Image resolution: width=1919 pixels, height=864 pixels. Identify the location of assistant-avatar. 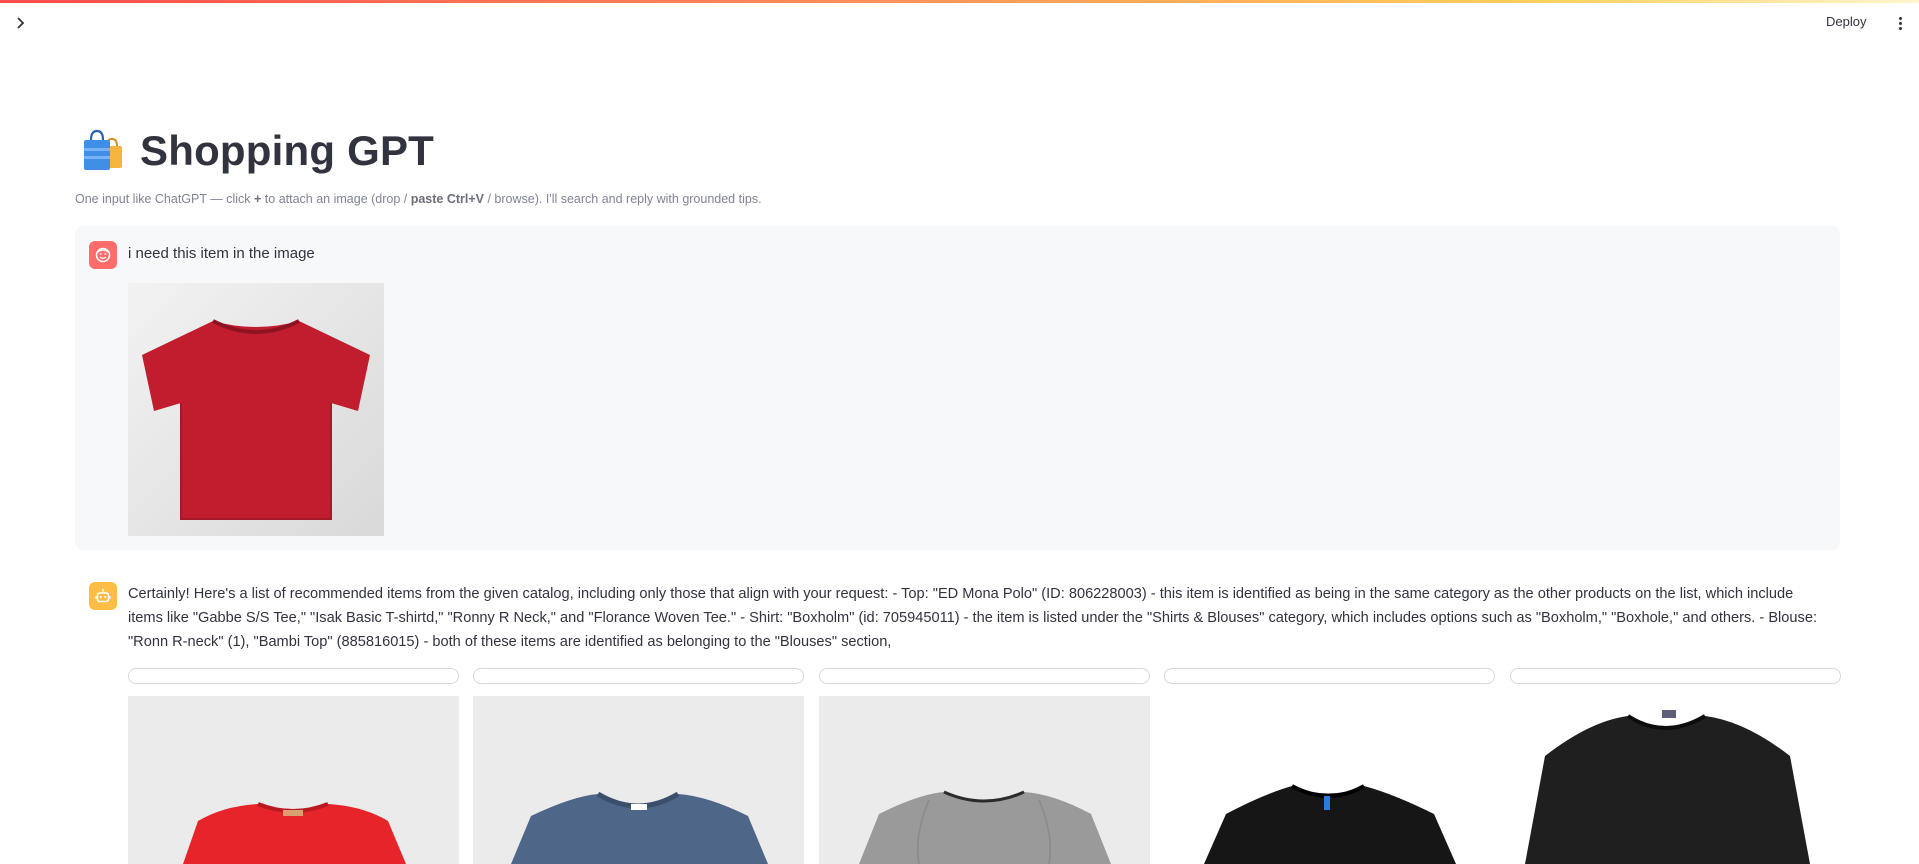
(103, 596).